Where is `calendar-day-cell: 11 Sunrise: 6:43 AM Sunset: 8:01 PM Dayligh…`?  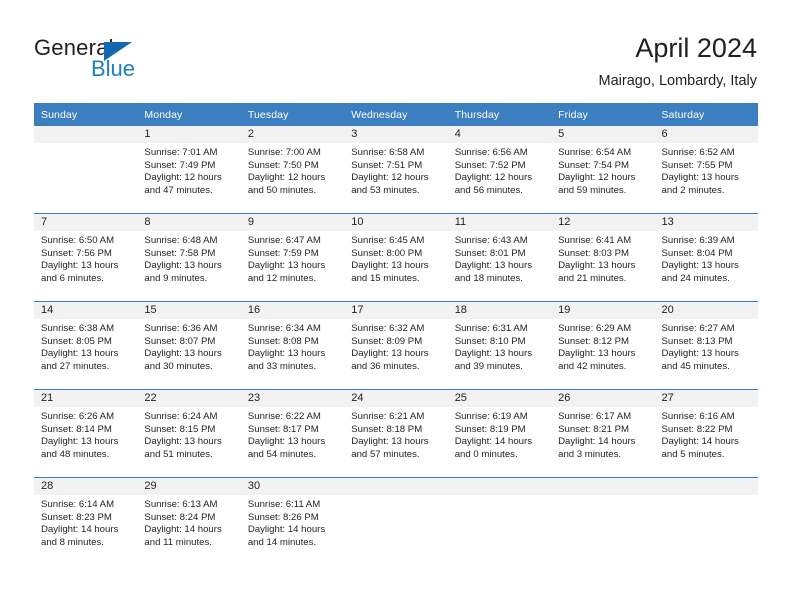
calendar-day-cell: 11 Sunrise: 6:43 AM Sunset: 8:01 PM Dayligh… is located at coordinates (499, 257).